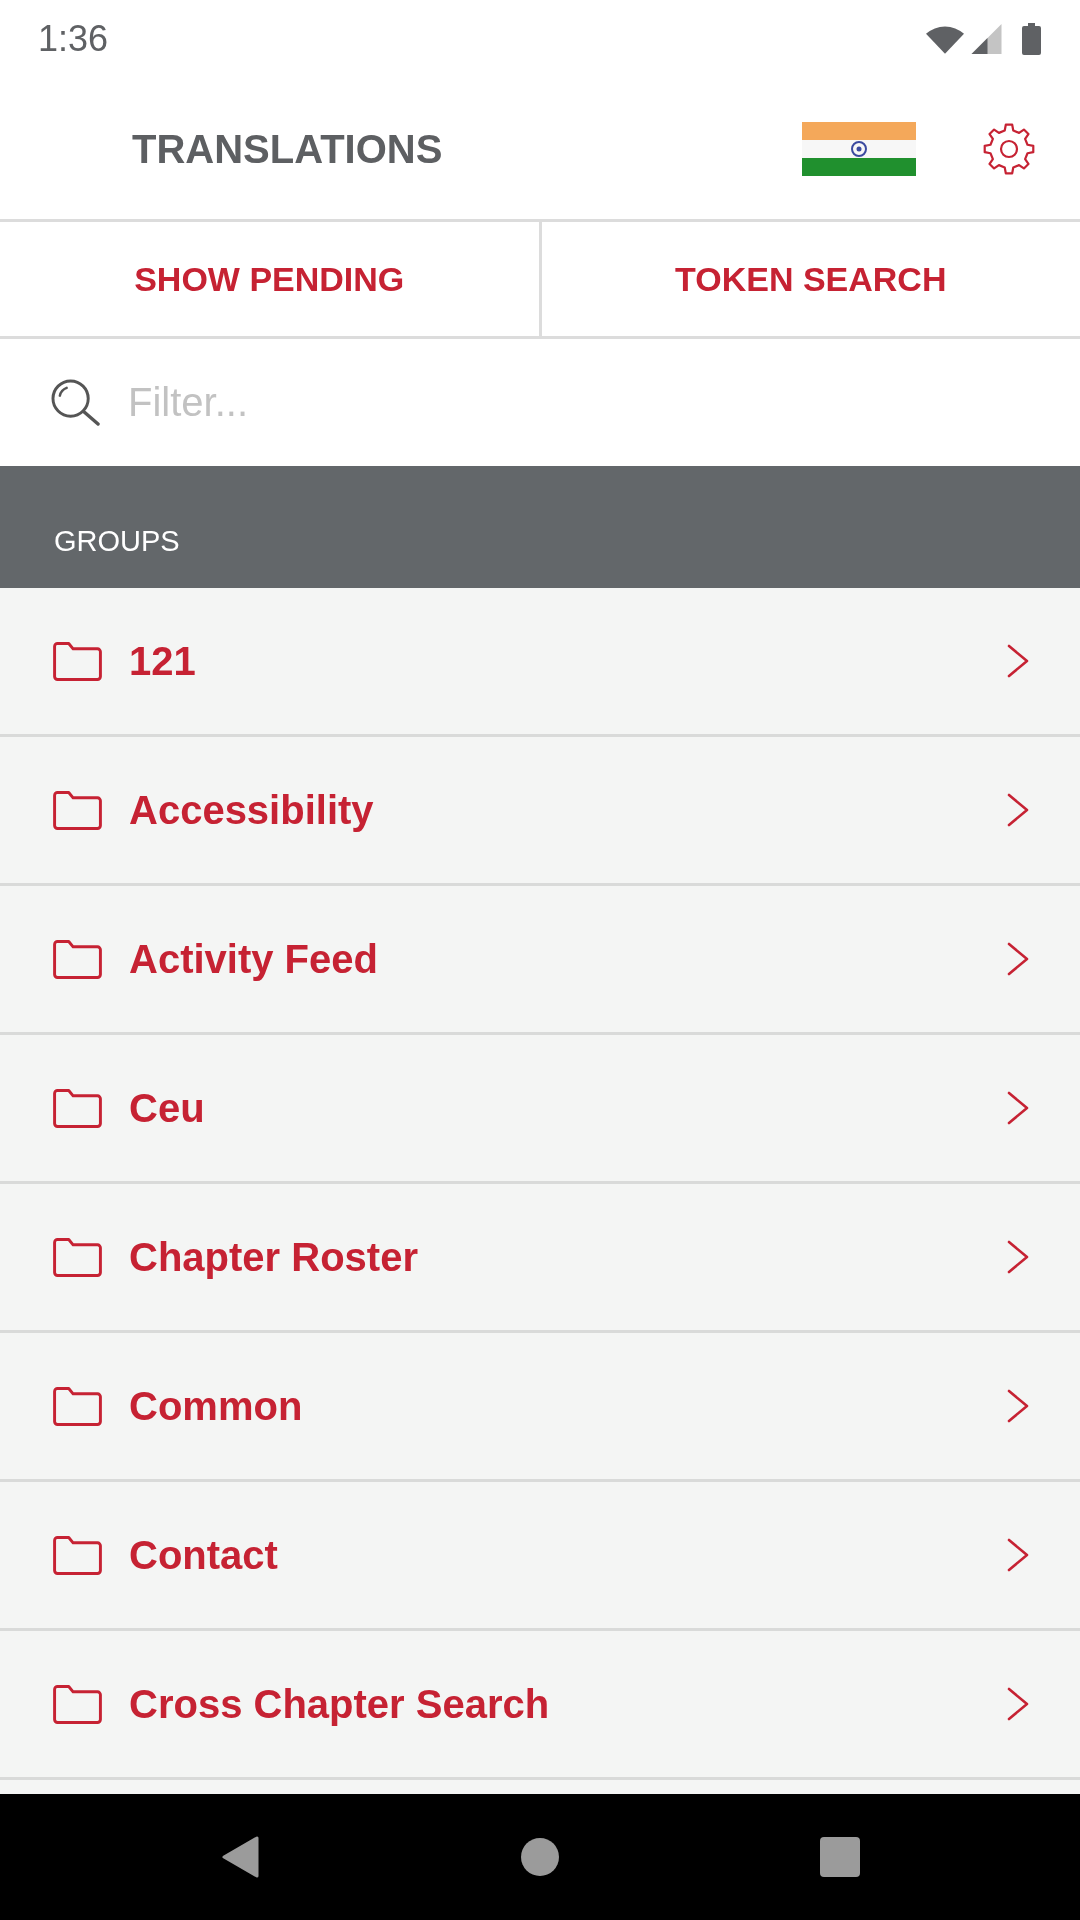 Image resolution: width=1080 pixels, height=1920 pixels. I want to click on battery-icon, so click(1031, 39).